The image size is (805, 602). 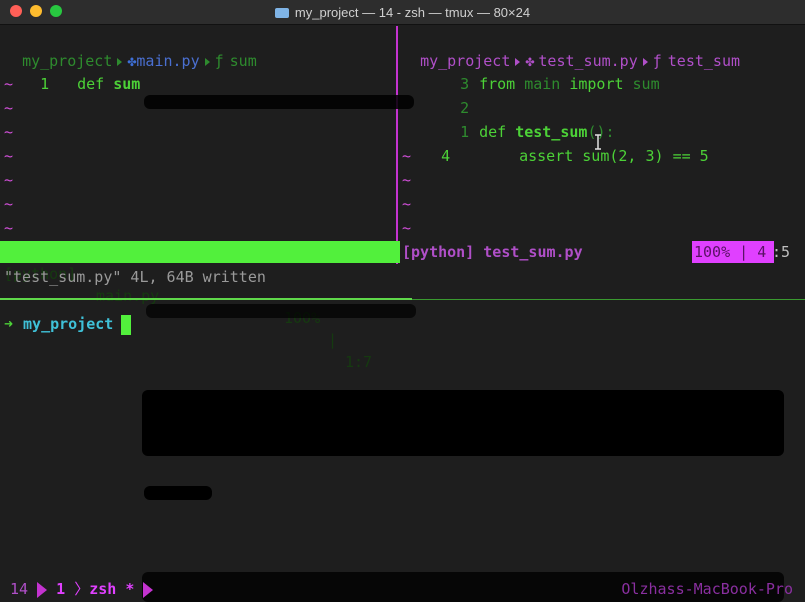 What do you see at coordinates (533, 252) in the screenshot?
I see `status-file: test_sum.py` at bounding box center [533, 252].